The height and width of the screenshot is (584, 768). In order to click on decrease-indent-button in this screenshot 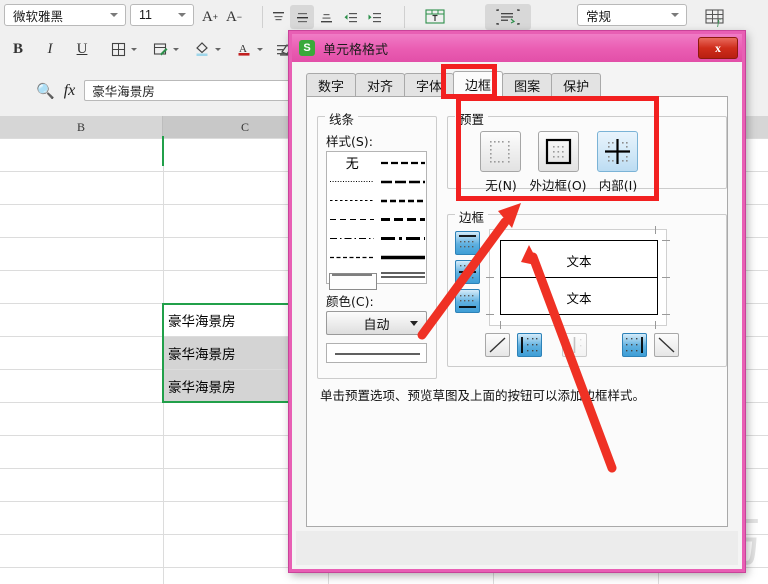, I will do `click(350, 17)`.